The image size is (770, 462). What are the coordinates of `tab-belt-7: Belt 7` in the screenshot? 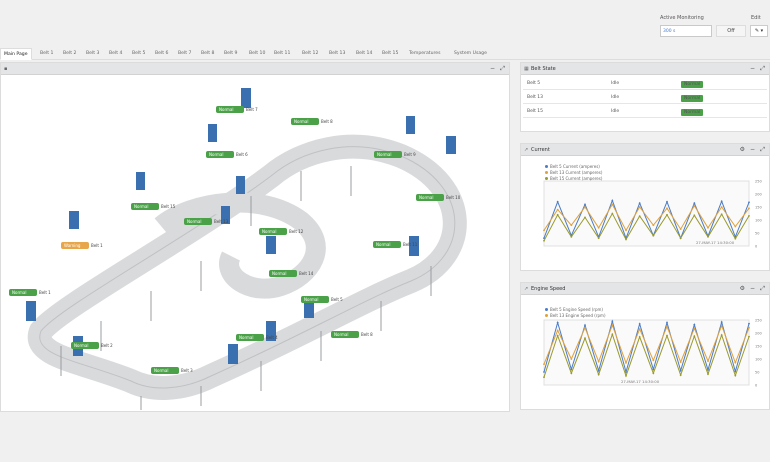 It's located at (184, 54).